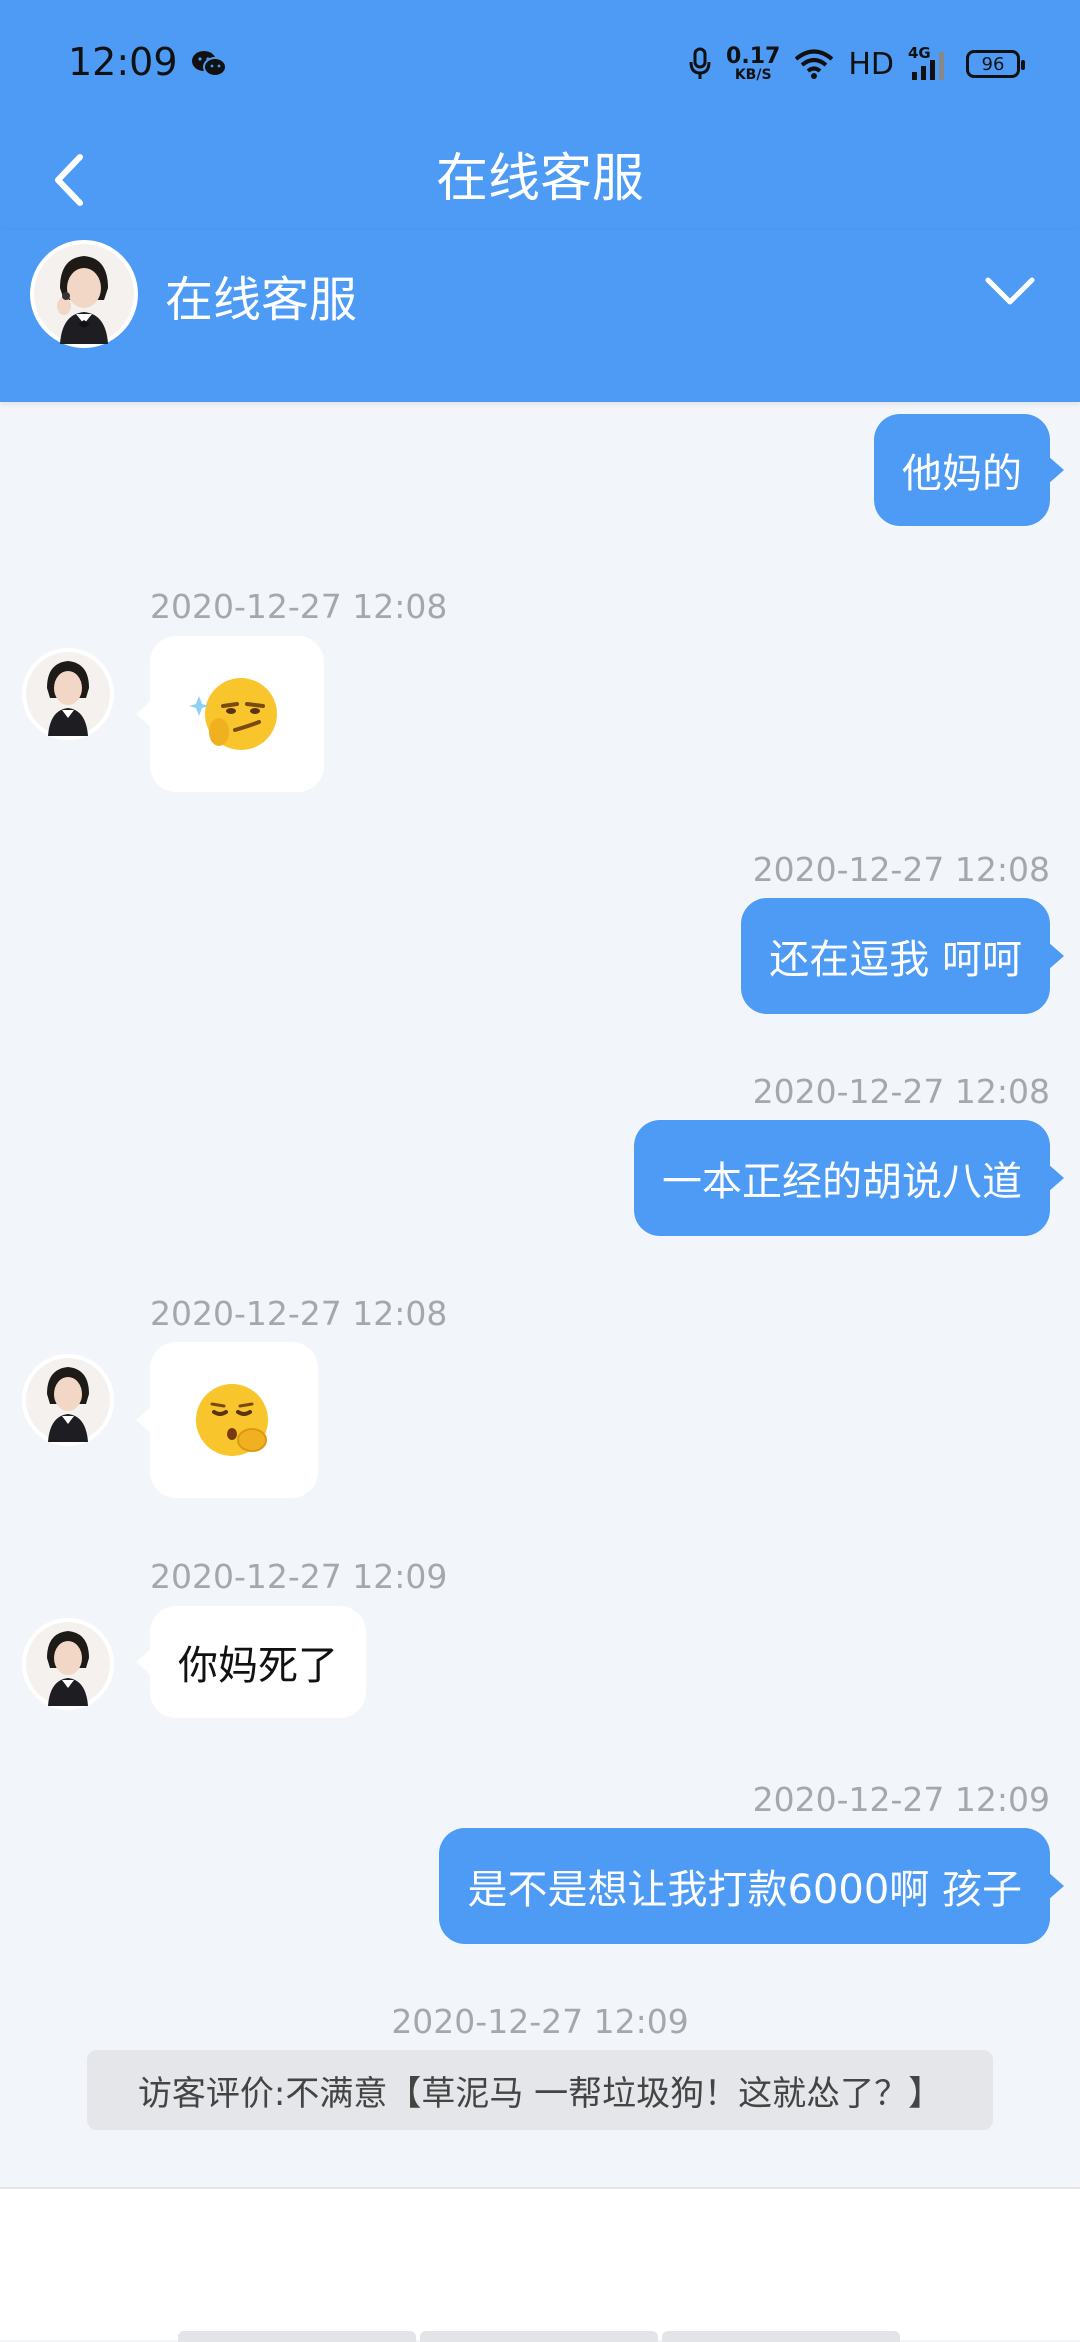  I want to click on smirk-emoji-icon, so click(233, 714).